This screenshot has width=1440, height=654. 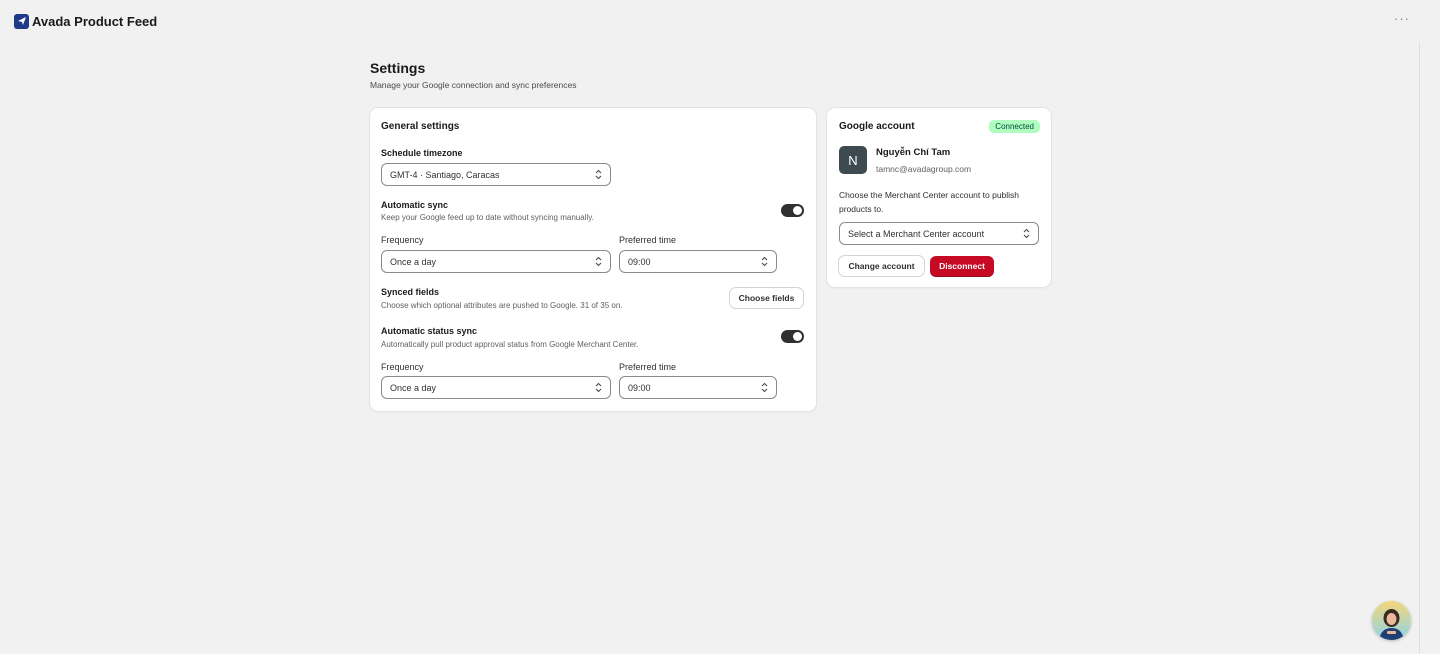 I want to click on status-sync-label: Automatic status sync, so click(x=429, y=331).